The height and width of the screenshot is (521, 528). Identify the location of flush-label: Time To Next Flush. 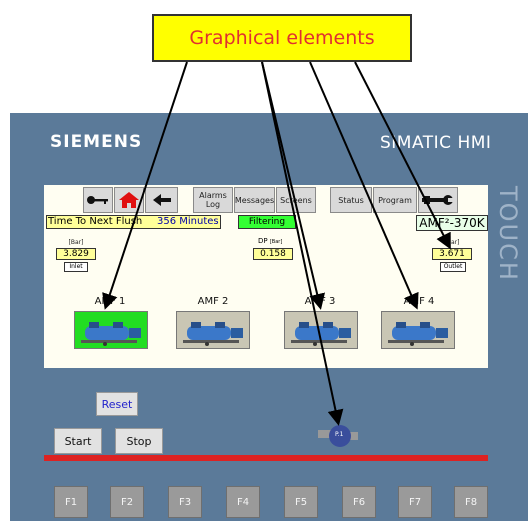
(95, 221).